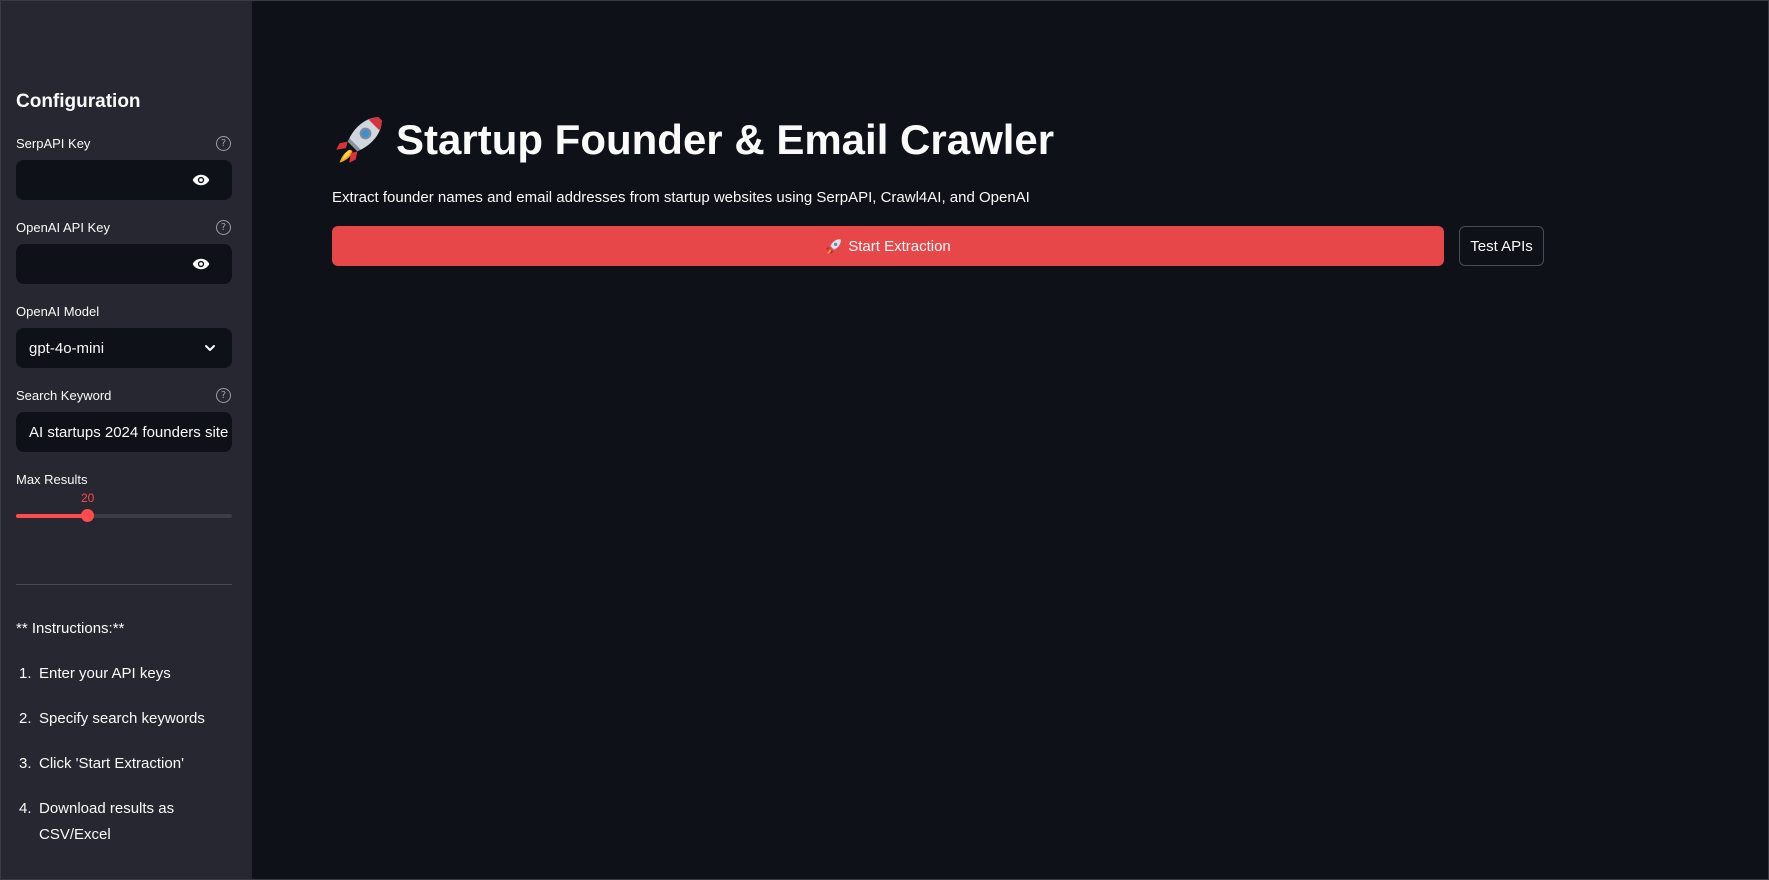  I want to click on start-extraction-button: Start Extraction, so click(888, 246).